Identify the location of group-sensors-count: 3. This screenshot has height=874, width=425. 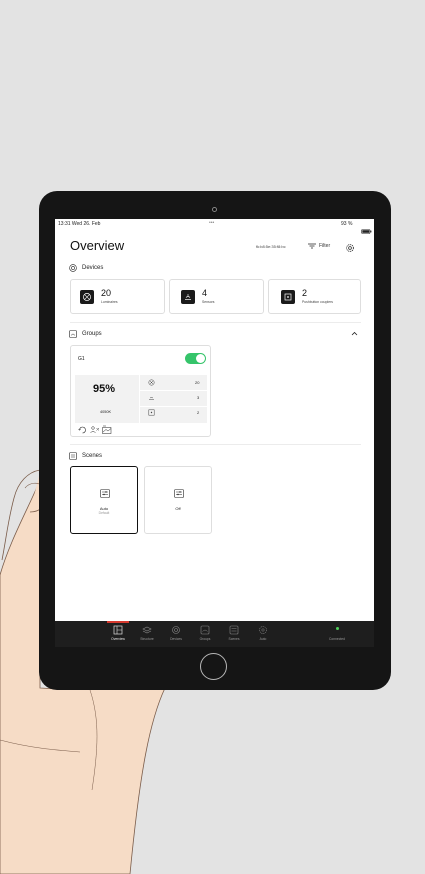
(198, 397).